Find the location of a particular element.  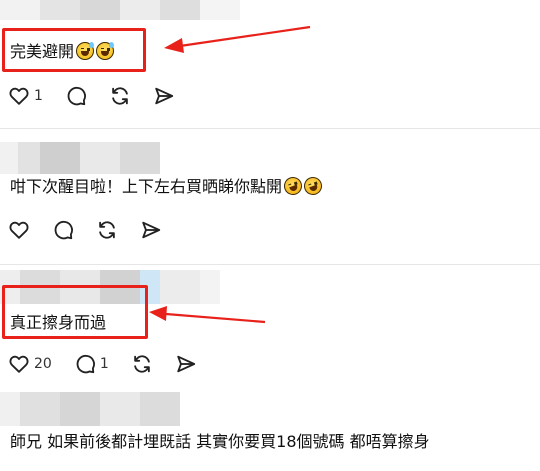

comment-text-2: 咁下次醒目啦！上下左右買晒睇你點開 is located at coordinates (167, 186).